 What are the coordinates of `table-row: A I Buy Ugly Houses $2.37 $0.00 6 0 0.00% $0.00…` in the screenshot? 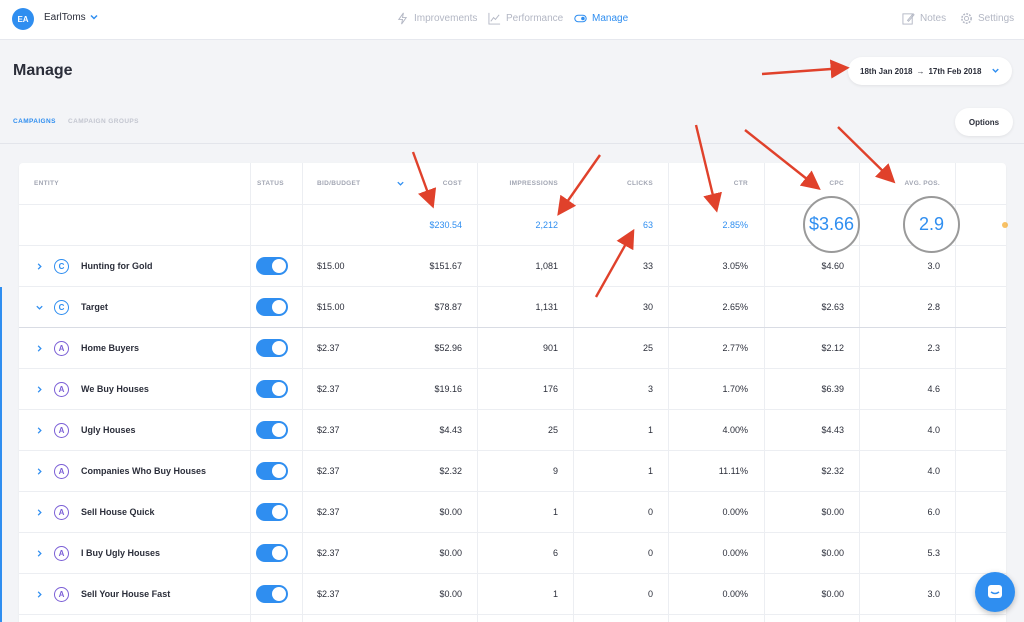 It's located at (512, 553).